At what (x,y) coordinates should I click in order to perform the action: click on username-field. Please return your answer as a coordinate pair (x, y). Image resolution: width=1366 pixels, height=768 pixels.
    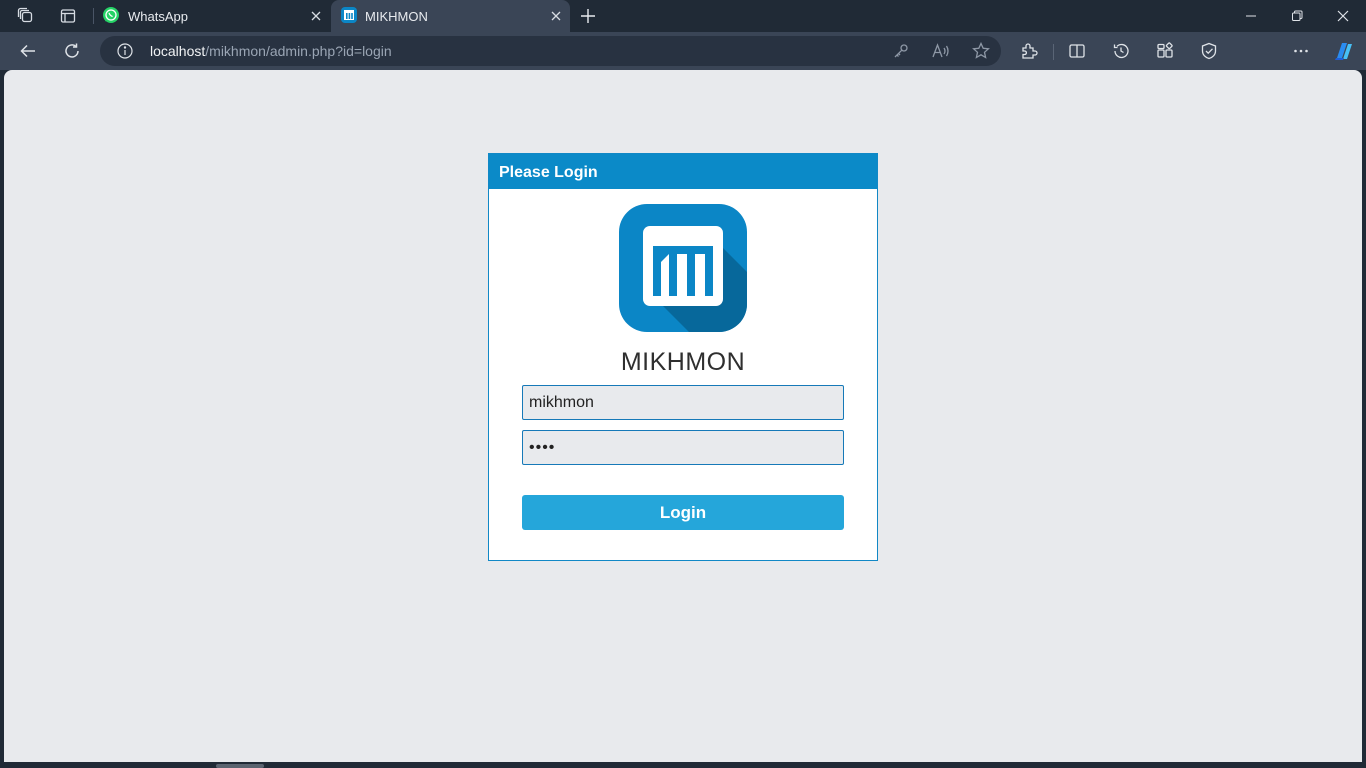
    Looking at the image, I should click on (683, 402).